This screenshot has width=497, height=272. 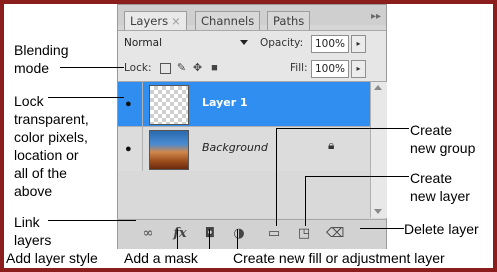 I want to click on callout-line-text: all of the, so click(x=40, y=173).